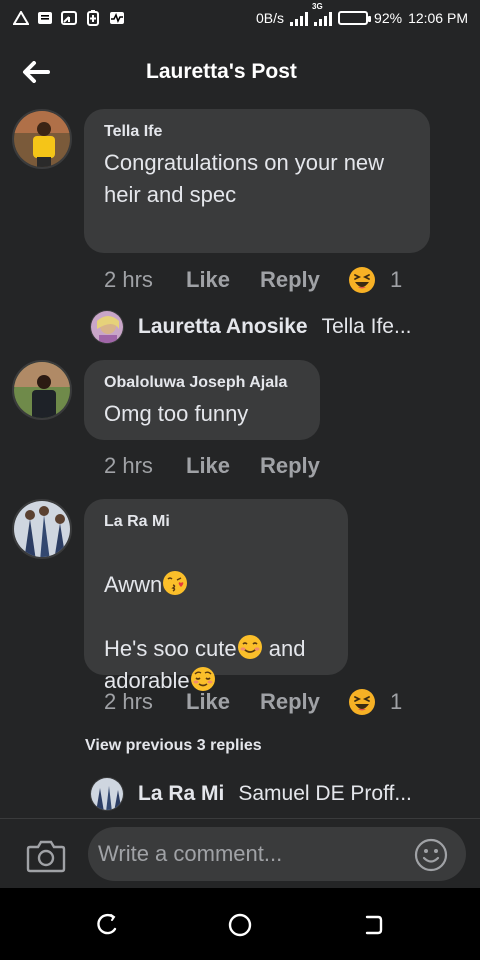 This screenshot has width=480, height=960. I want to click on status-indicators: 0B/s 3G 92% 12:06 PM, so click(362, 14).